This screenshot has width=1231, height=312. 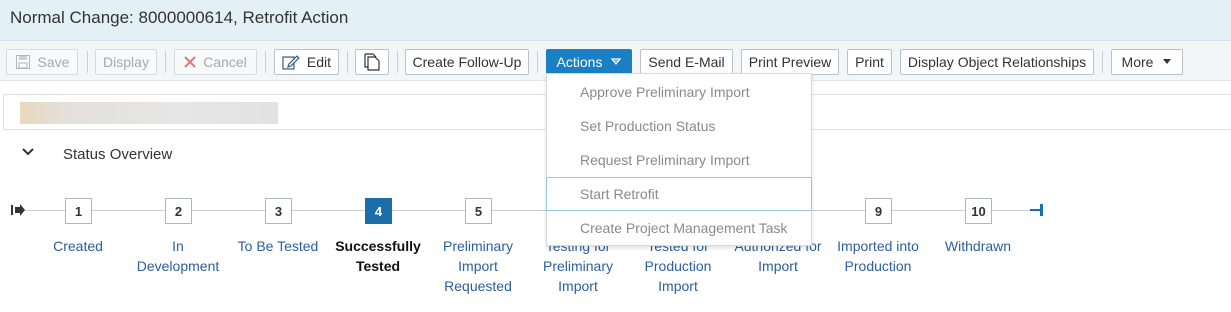 I want to click on save-button: Save, so click(x=42, y=62).